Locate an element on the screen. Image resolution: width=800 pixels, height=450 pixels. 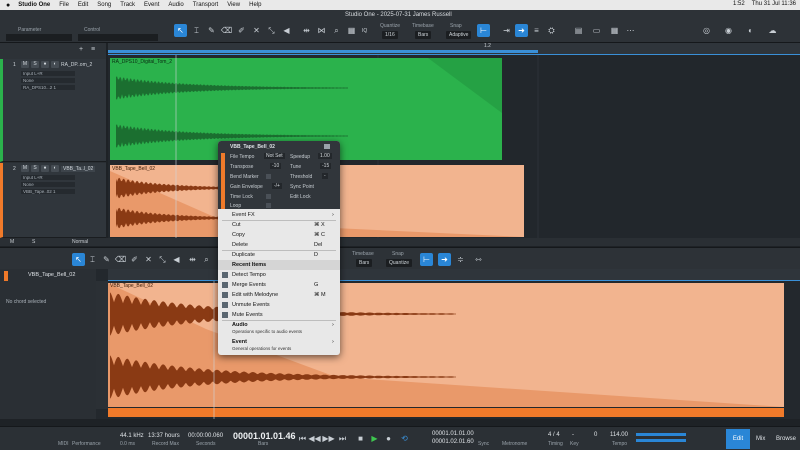
bend-tool-icon: ⤡ is located at coordinates (271, 30).